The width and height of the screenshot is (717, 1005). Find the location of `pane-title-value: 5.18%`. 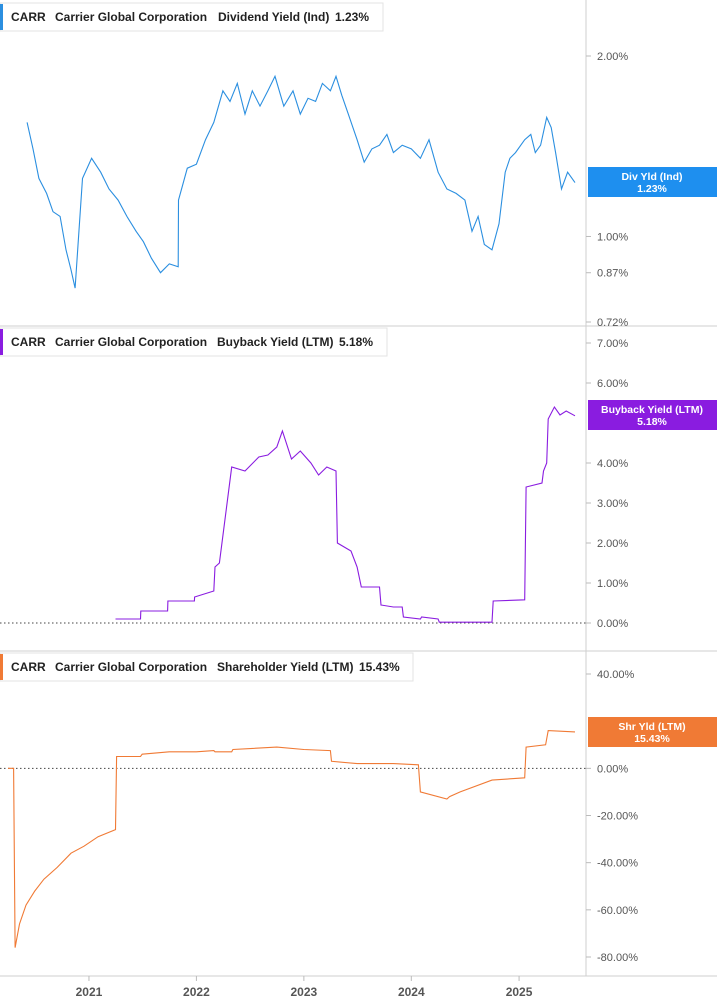

pane-title-value: 5.18% is located at coordinates (356, 342).